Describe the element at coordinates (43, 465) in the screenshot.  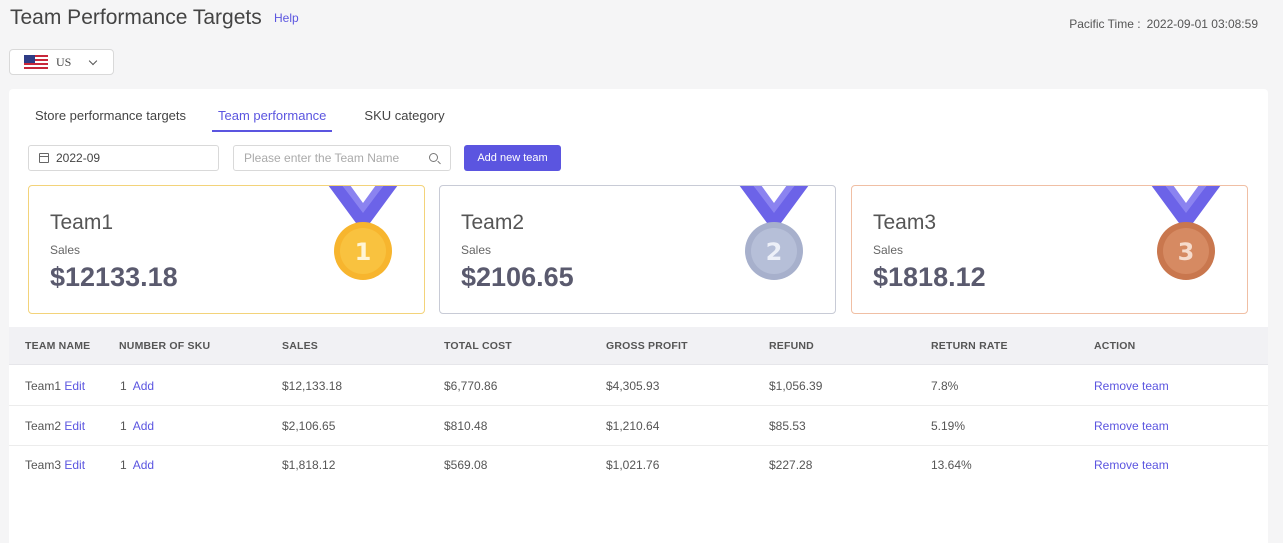
I see `team-name: Team3` at that location.